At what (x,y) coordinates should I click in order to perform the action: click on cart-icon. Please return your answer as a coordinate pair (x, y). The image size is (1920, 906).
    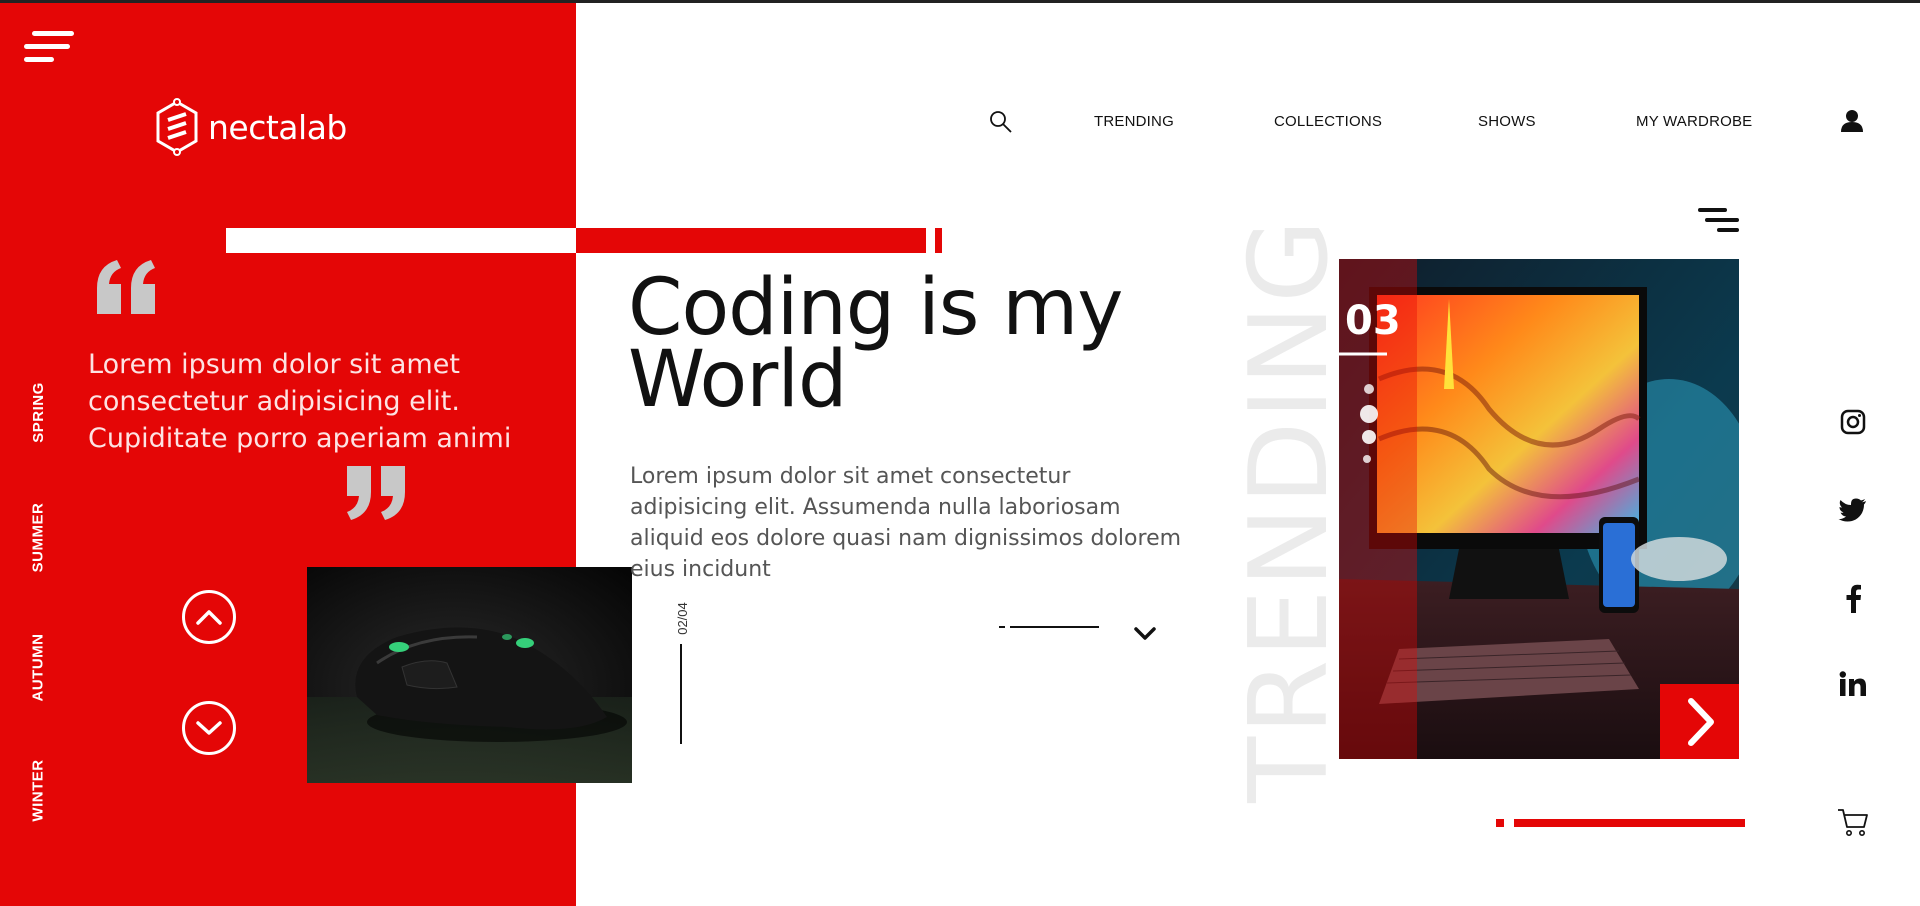
    Looking at the image, I should click on (1853, 822).